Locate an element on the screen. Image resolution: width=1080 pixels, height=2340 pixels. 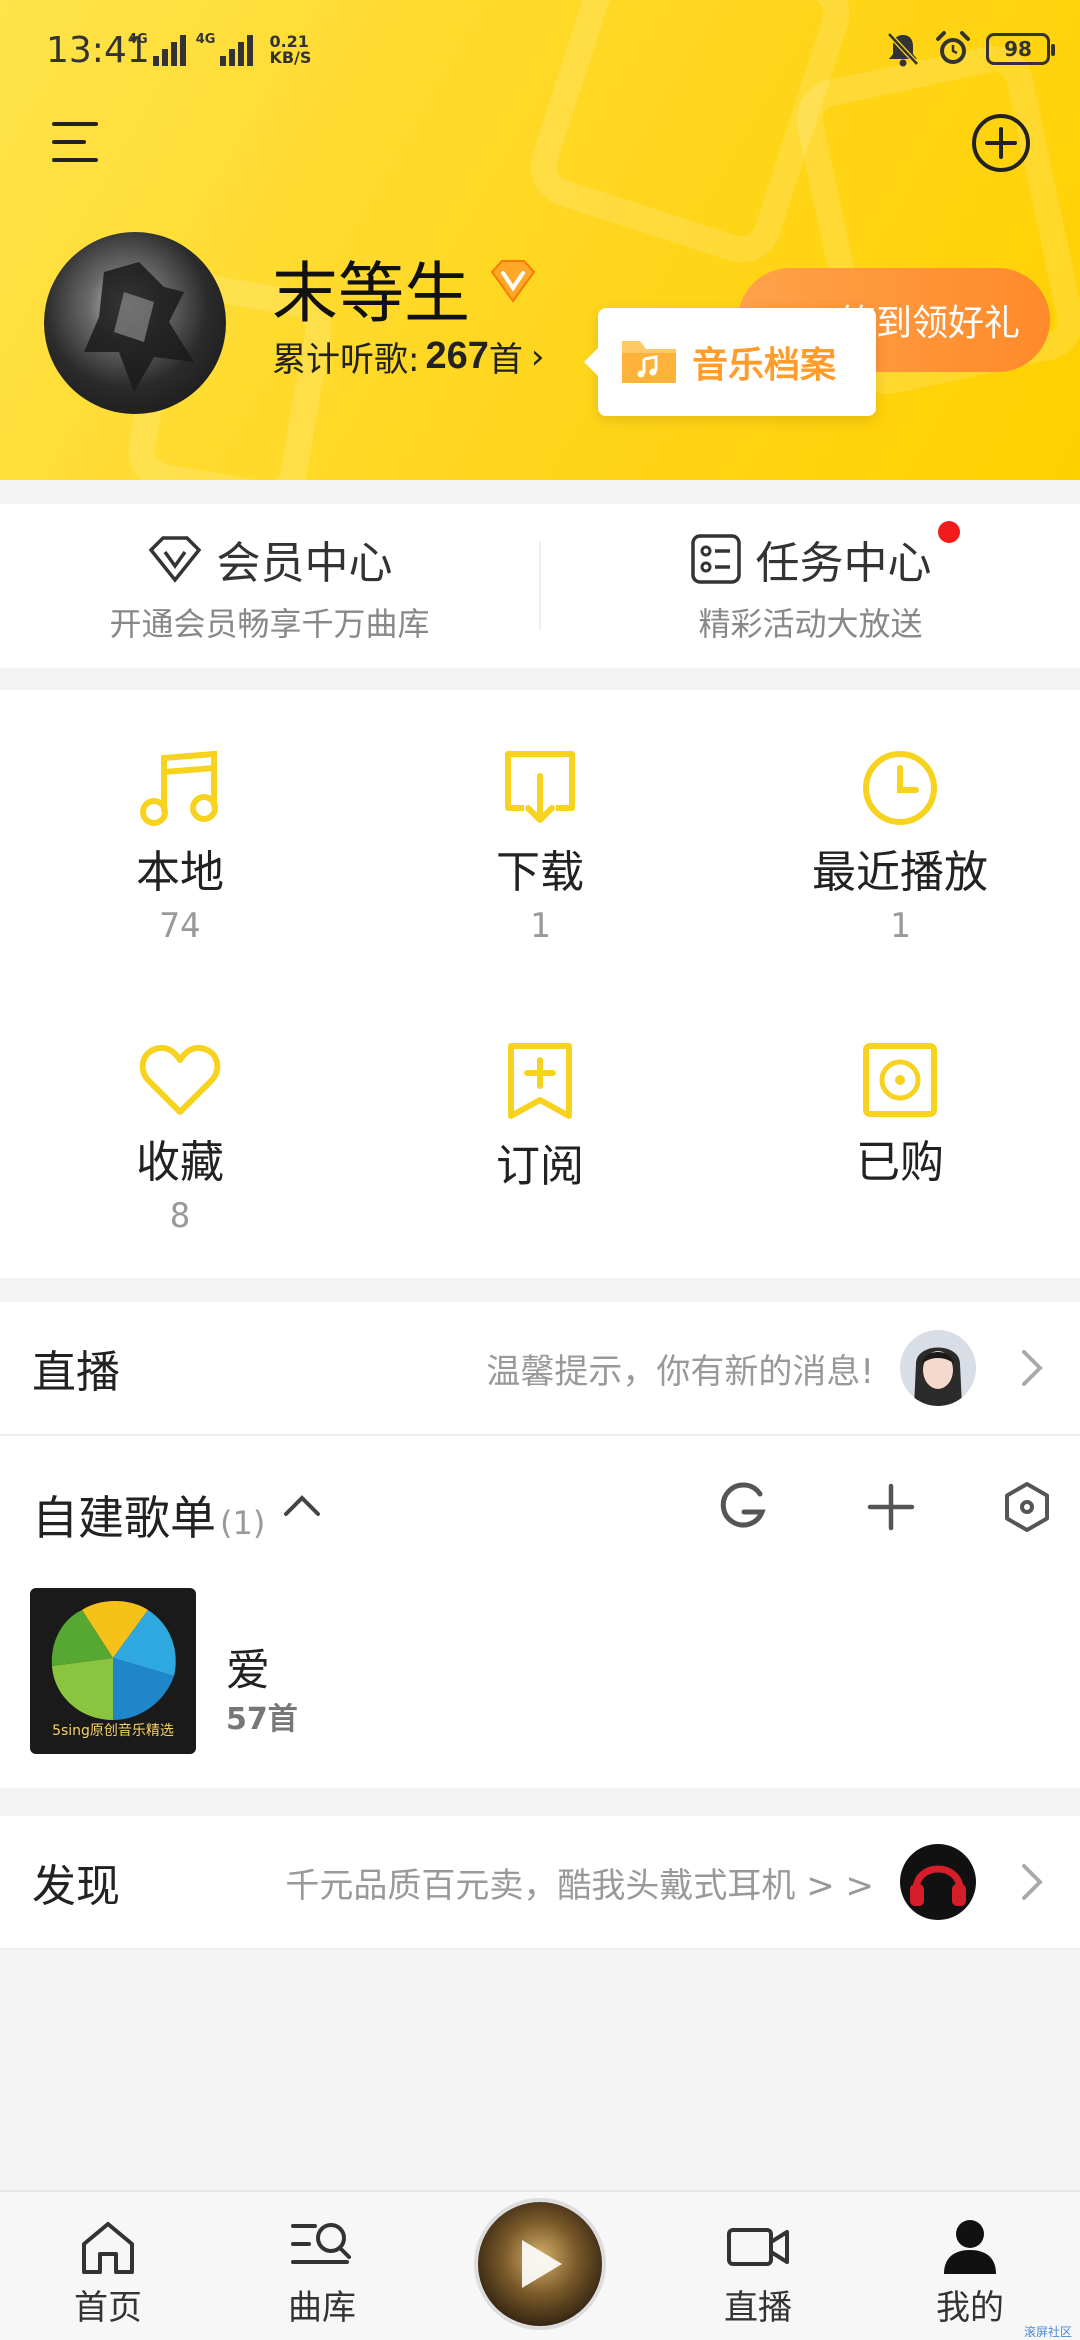
status-right: 98 is located at coordinates (970, 49).